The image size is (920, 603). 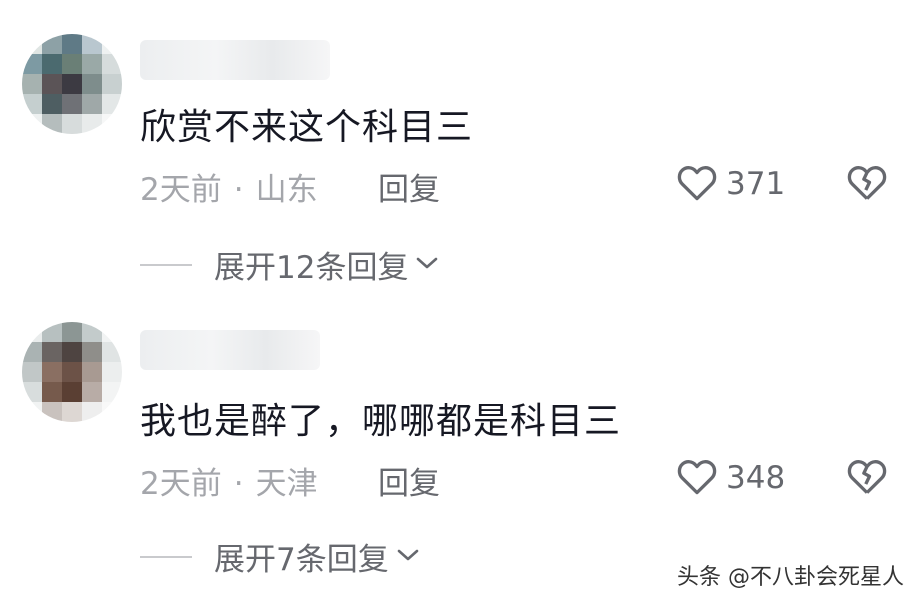 I want to click on like-count: 371, so click(x=756, y=184).